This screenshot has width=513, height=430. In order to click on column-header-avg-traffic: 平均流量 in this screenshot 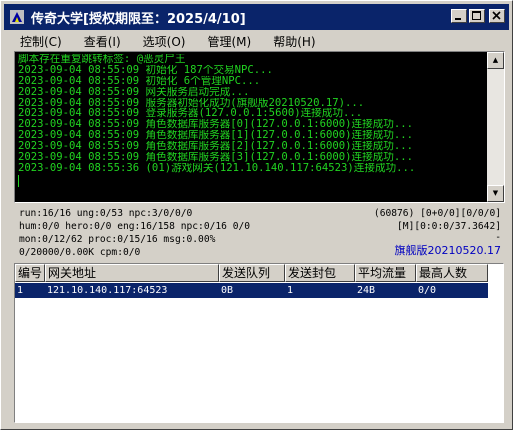, I will do `click(385, 273)`.